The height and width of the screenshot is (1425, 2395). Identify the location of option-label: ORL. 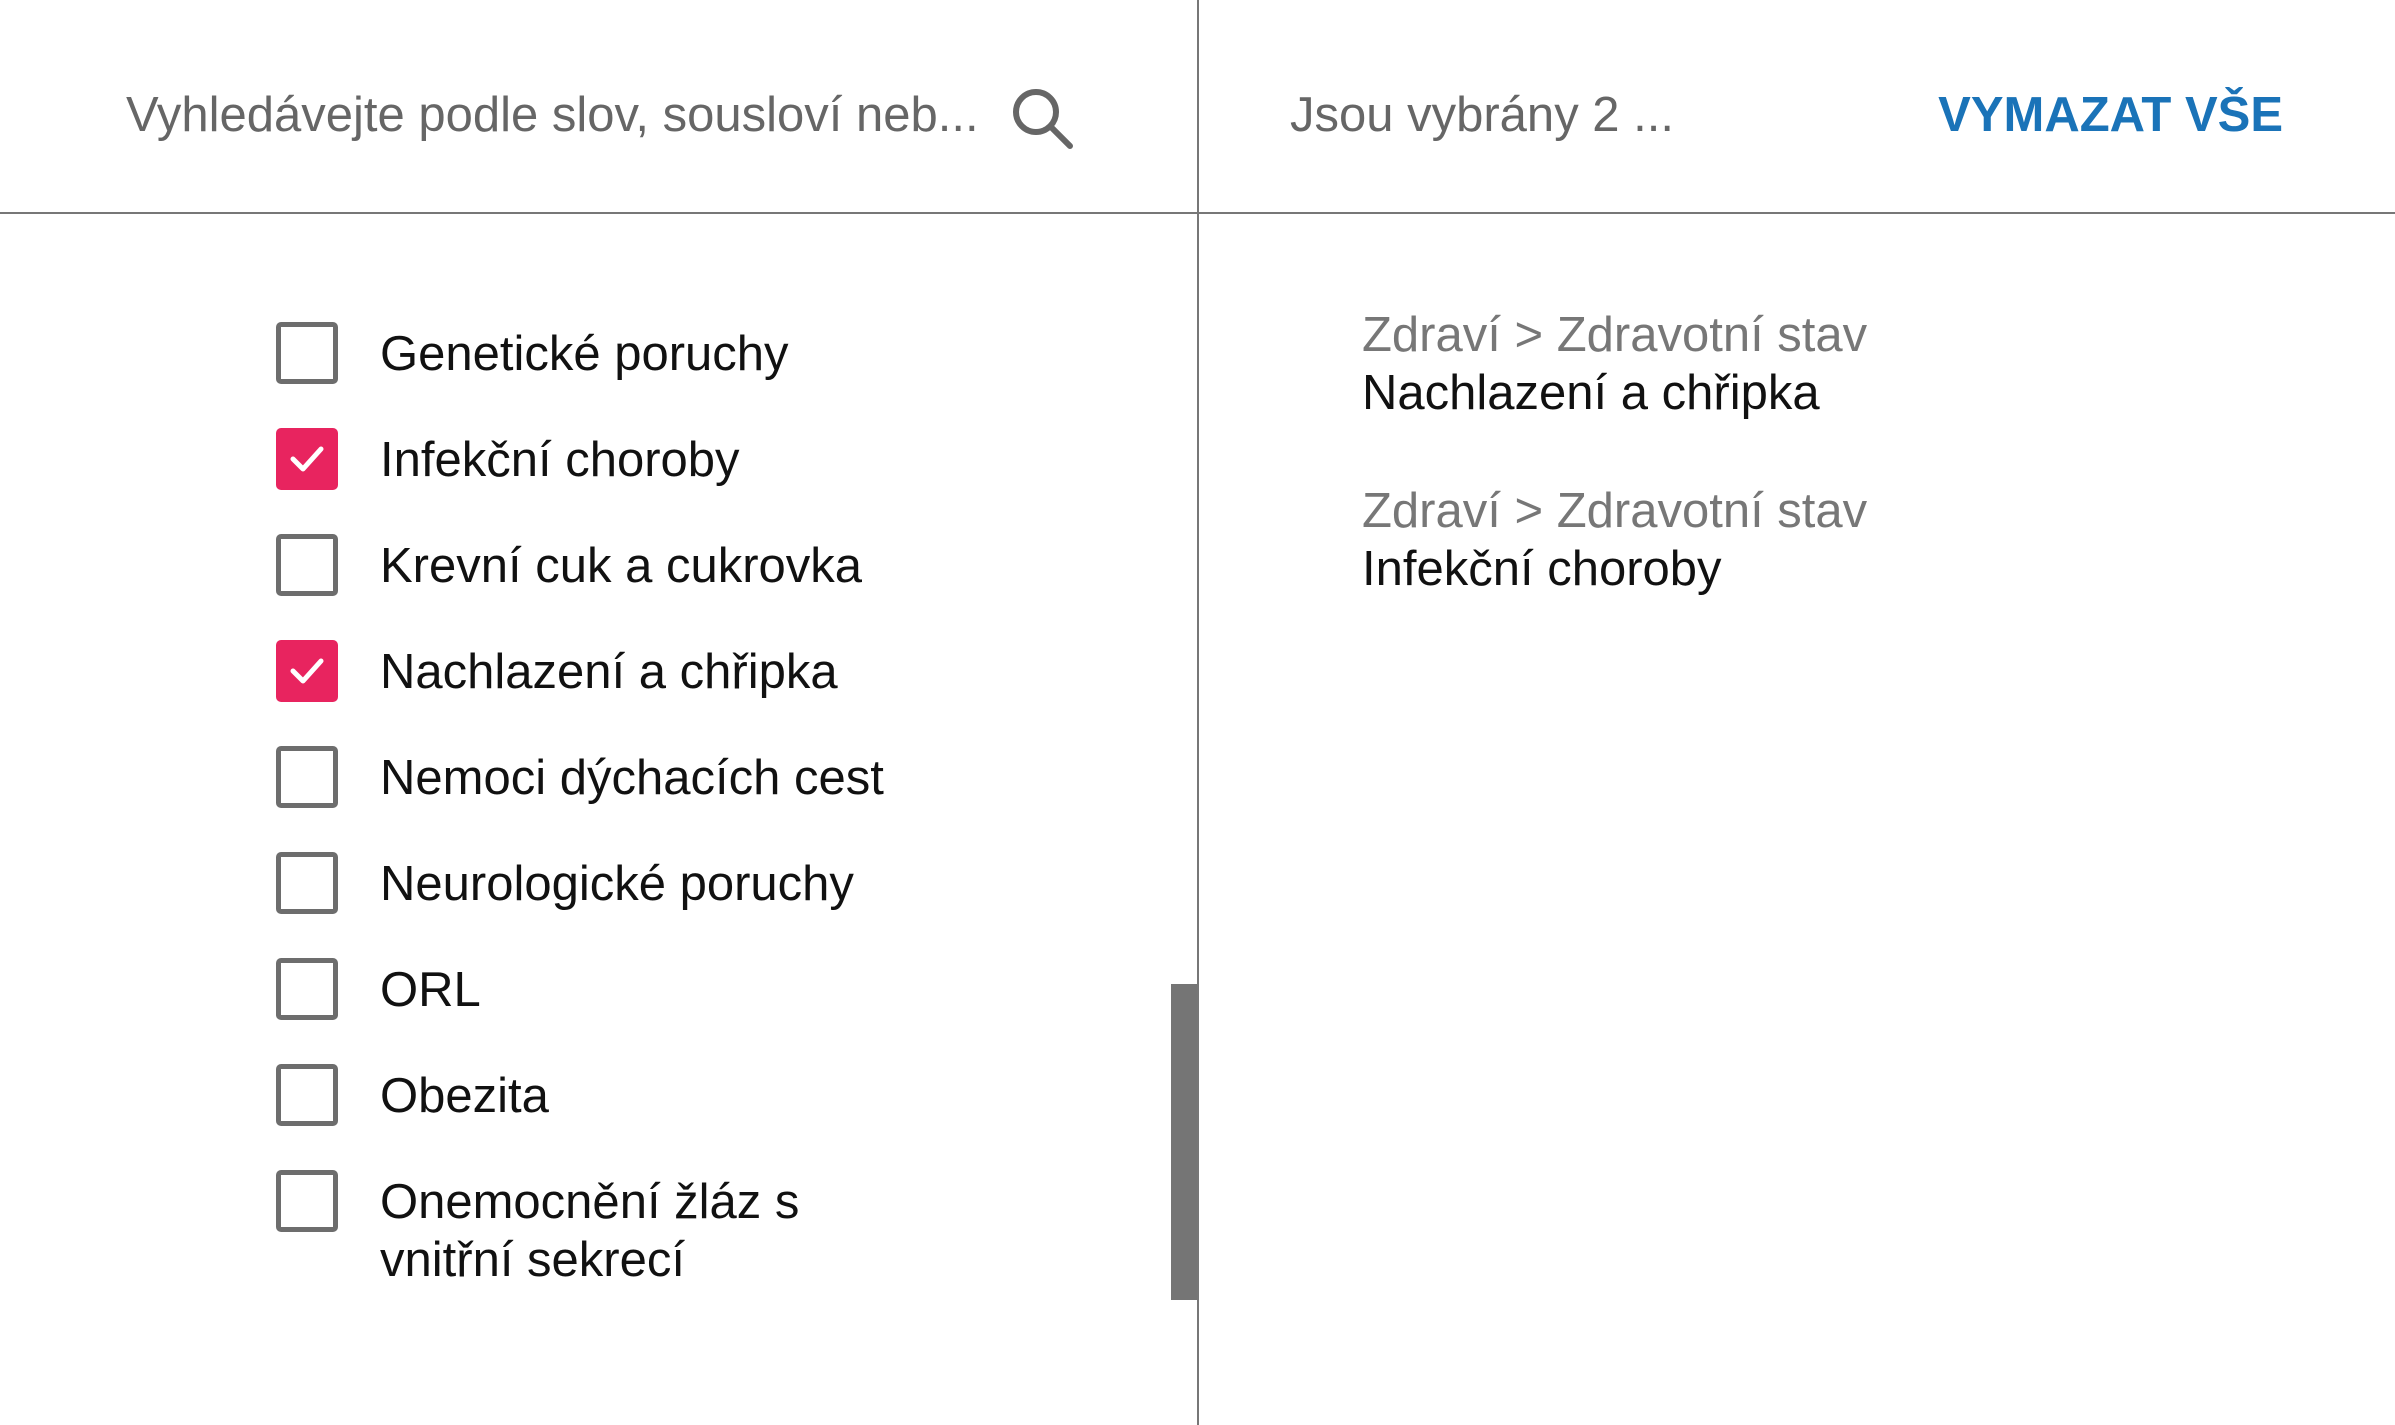
(430, 990).